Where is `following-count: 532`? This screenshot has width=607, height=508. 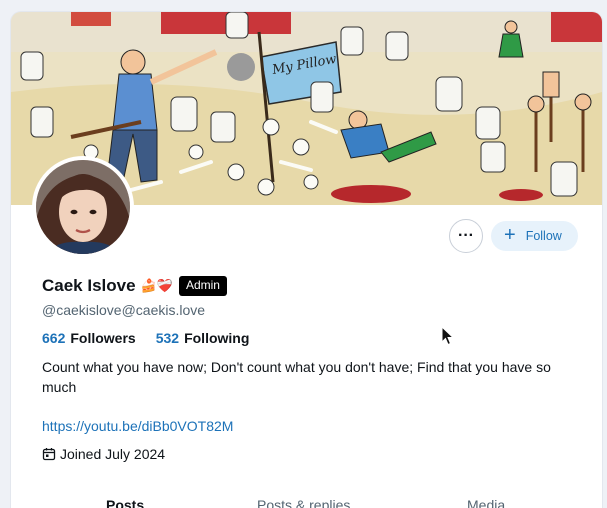 following-count: 532 is located at coordinates (167, 338).